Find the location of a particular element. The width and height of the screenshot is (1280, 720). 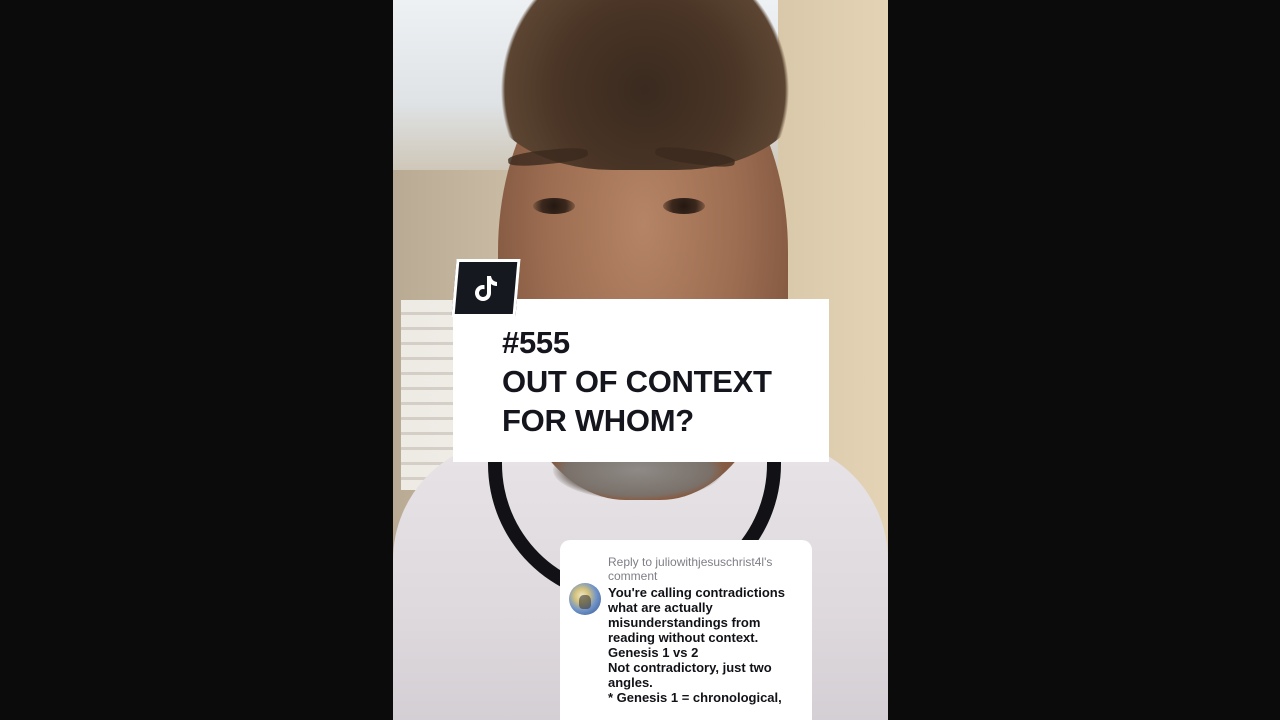

comment-text-line: angles. is located at coordinates (630, 682).